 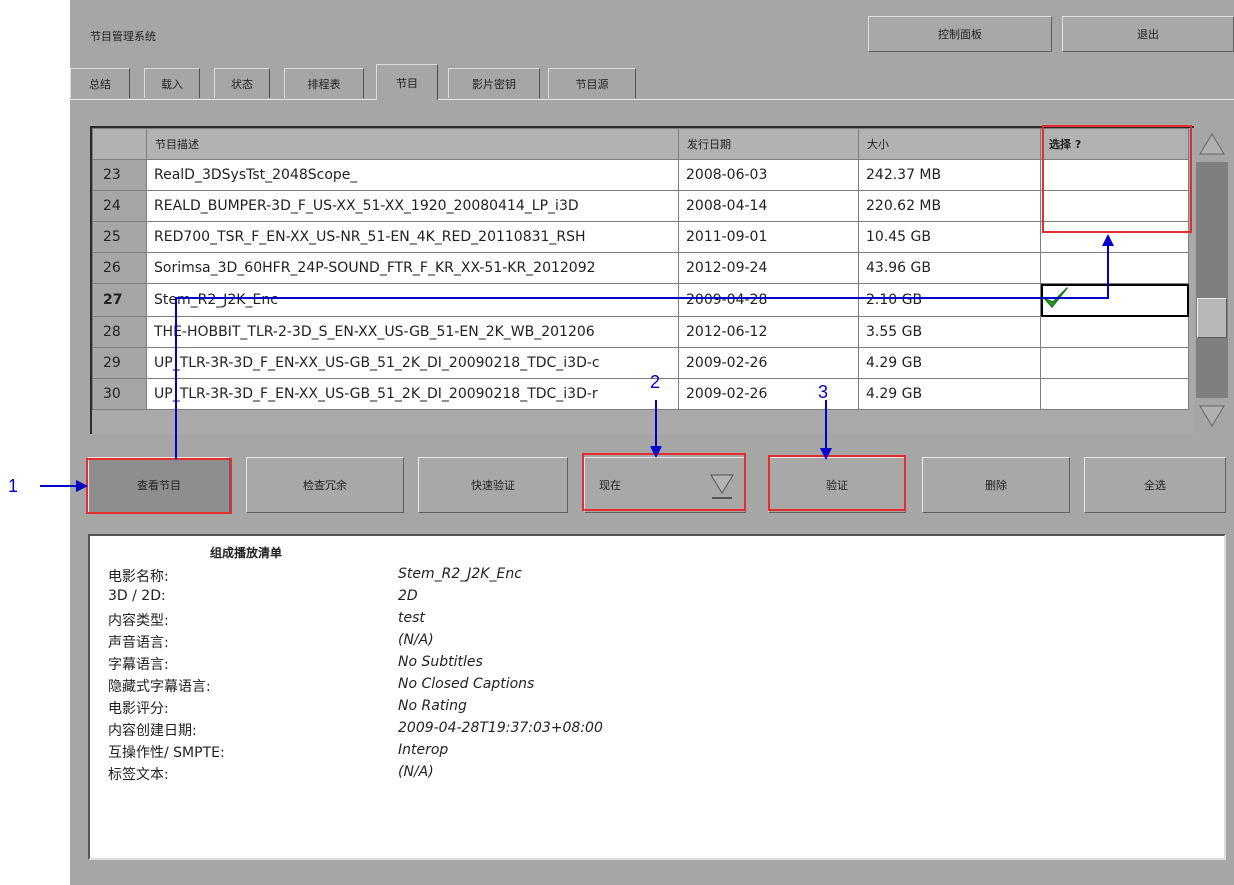 What do you see at coordinates (13, 486) in the screenshot?
I see `callout-1: 1` at bounding box center [13, 486].